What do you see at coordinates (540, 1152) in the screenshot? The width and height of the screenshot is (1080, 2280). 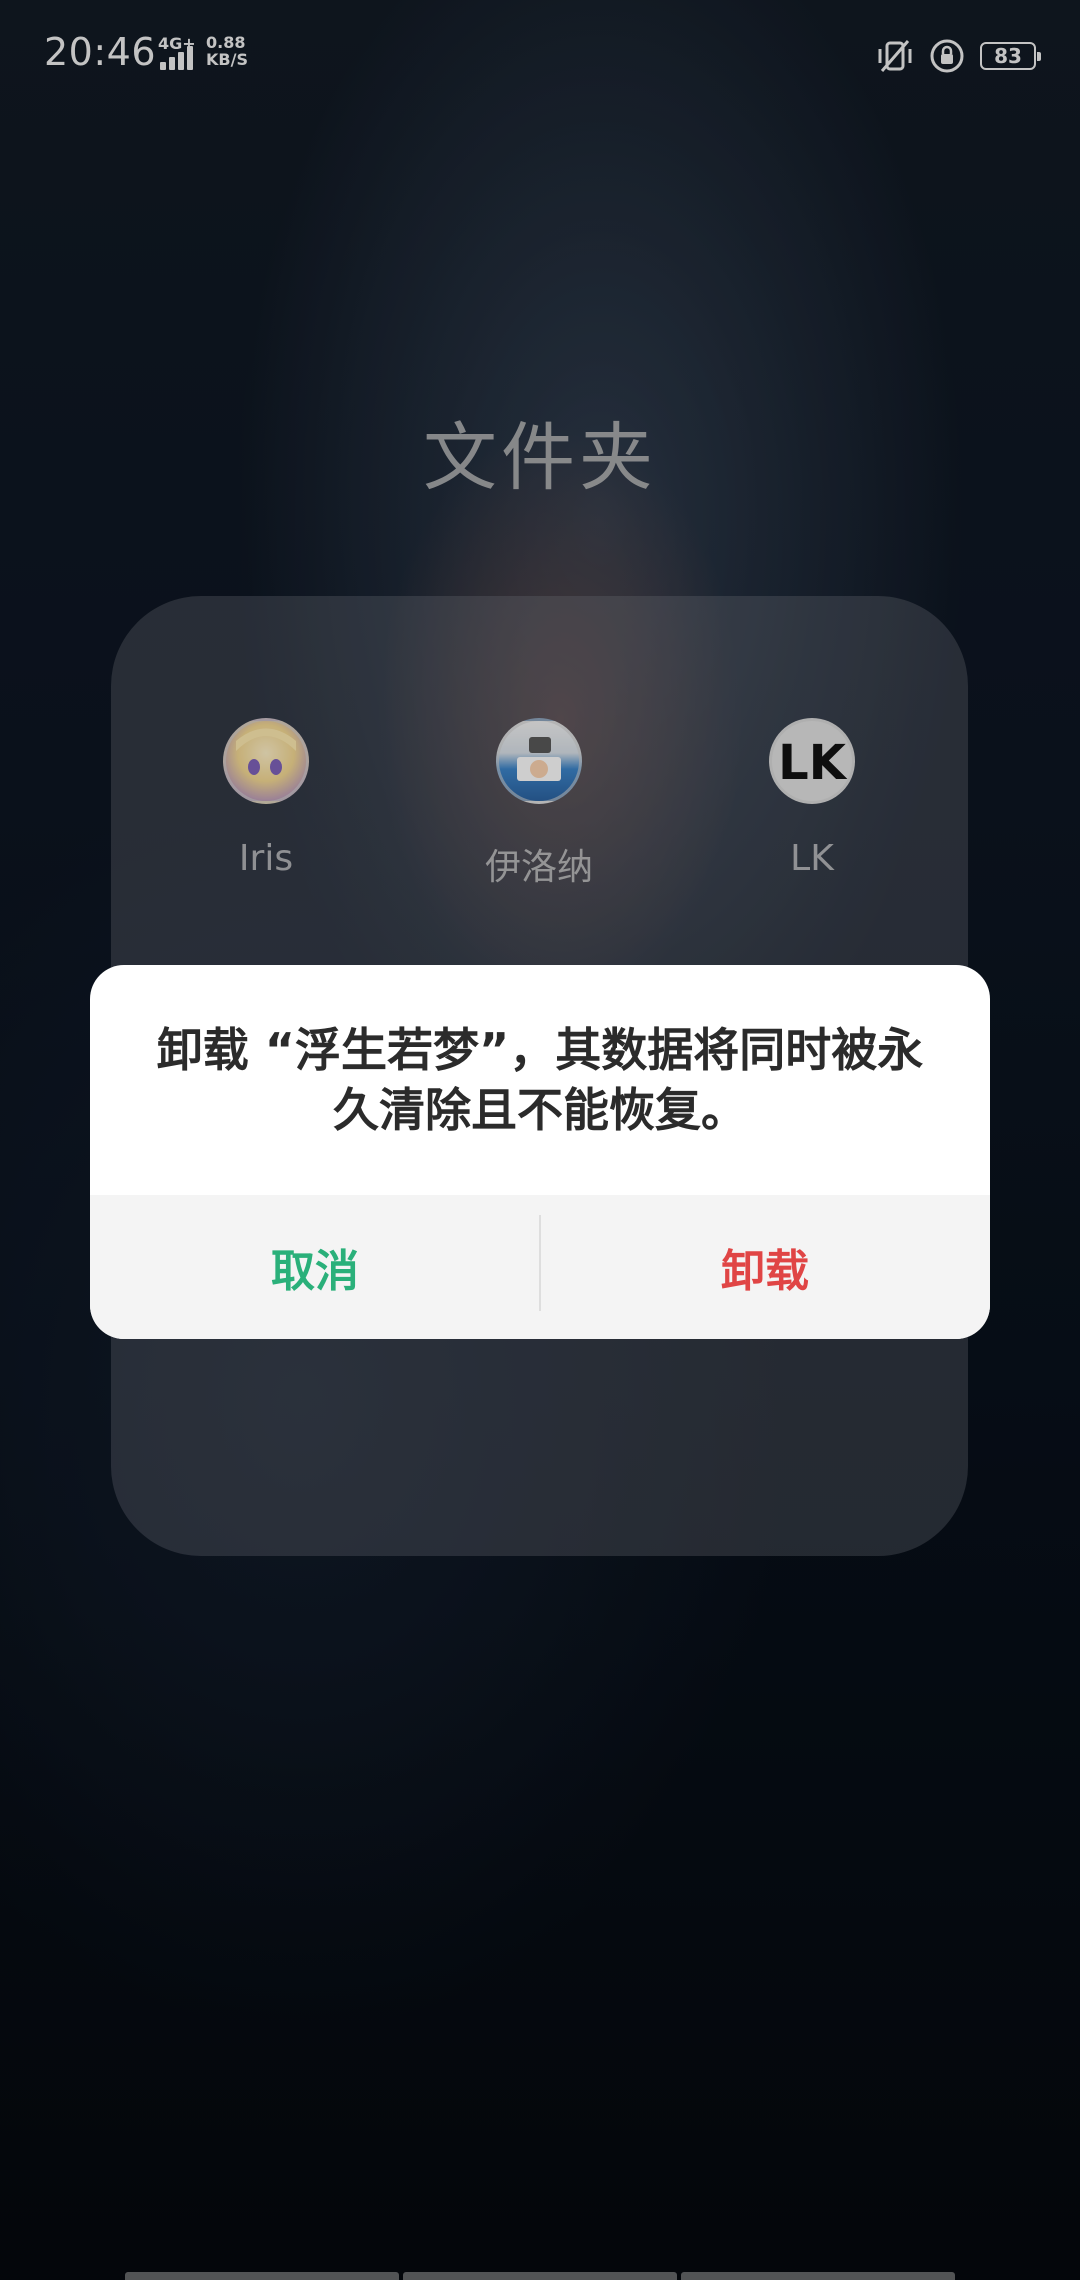 I see `uninstall-dialog: 卸载 “浮生若梦”，其数据将同时被永久清除且不能恢复。 取消 卸载` at bounding box center [540, 1152].